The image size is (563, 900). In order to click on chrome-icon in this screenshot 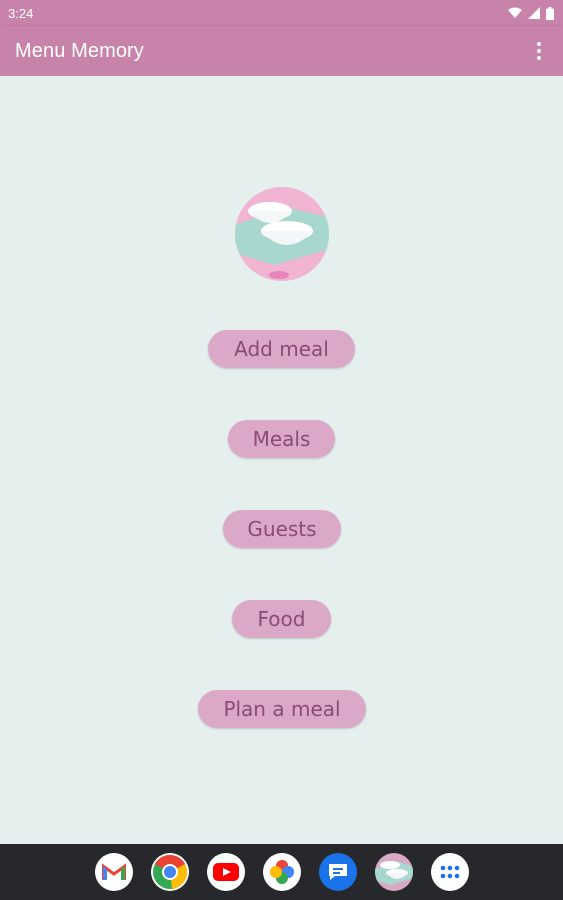, I will do `click(169, 872)`.